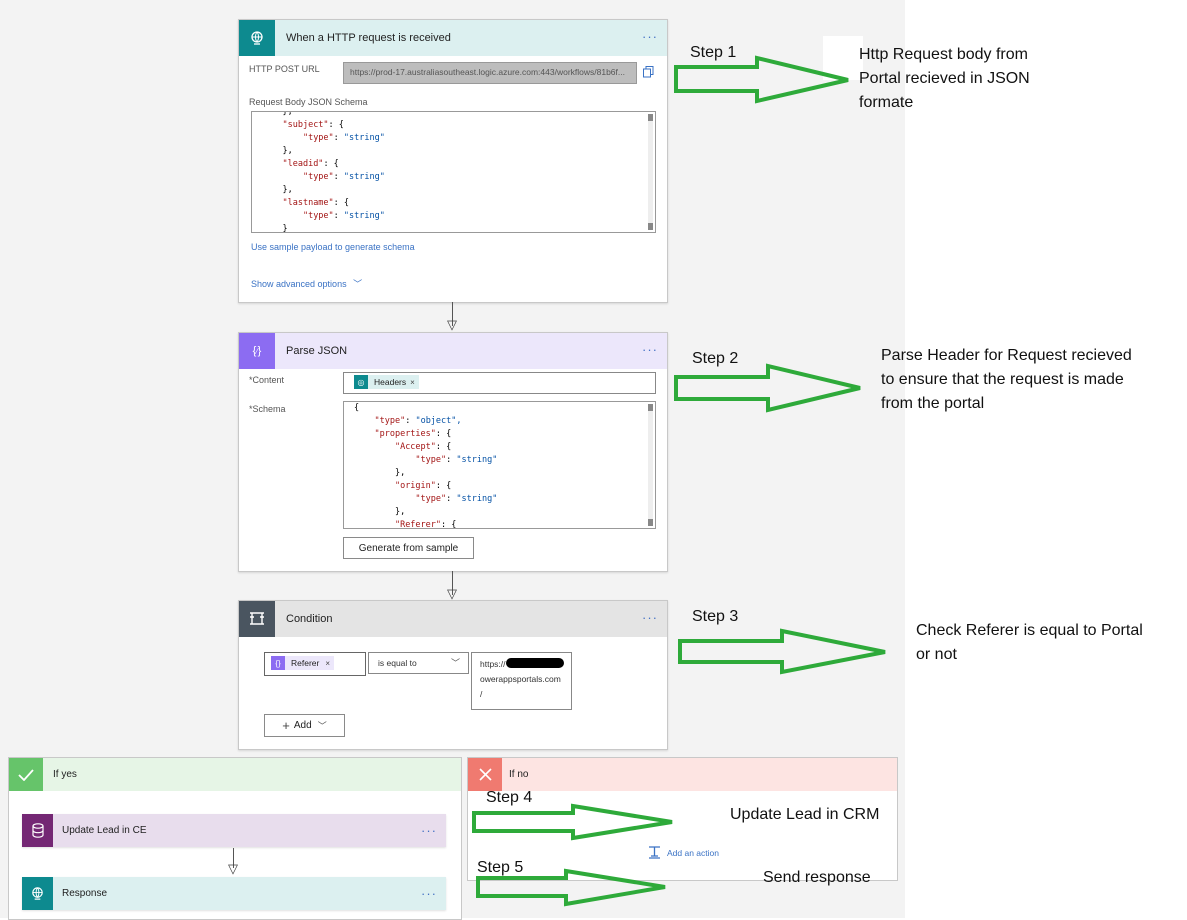 The image size is (1187, 920). I want to click on headers-token: ◎ Headers ×, so click(386, 382).